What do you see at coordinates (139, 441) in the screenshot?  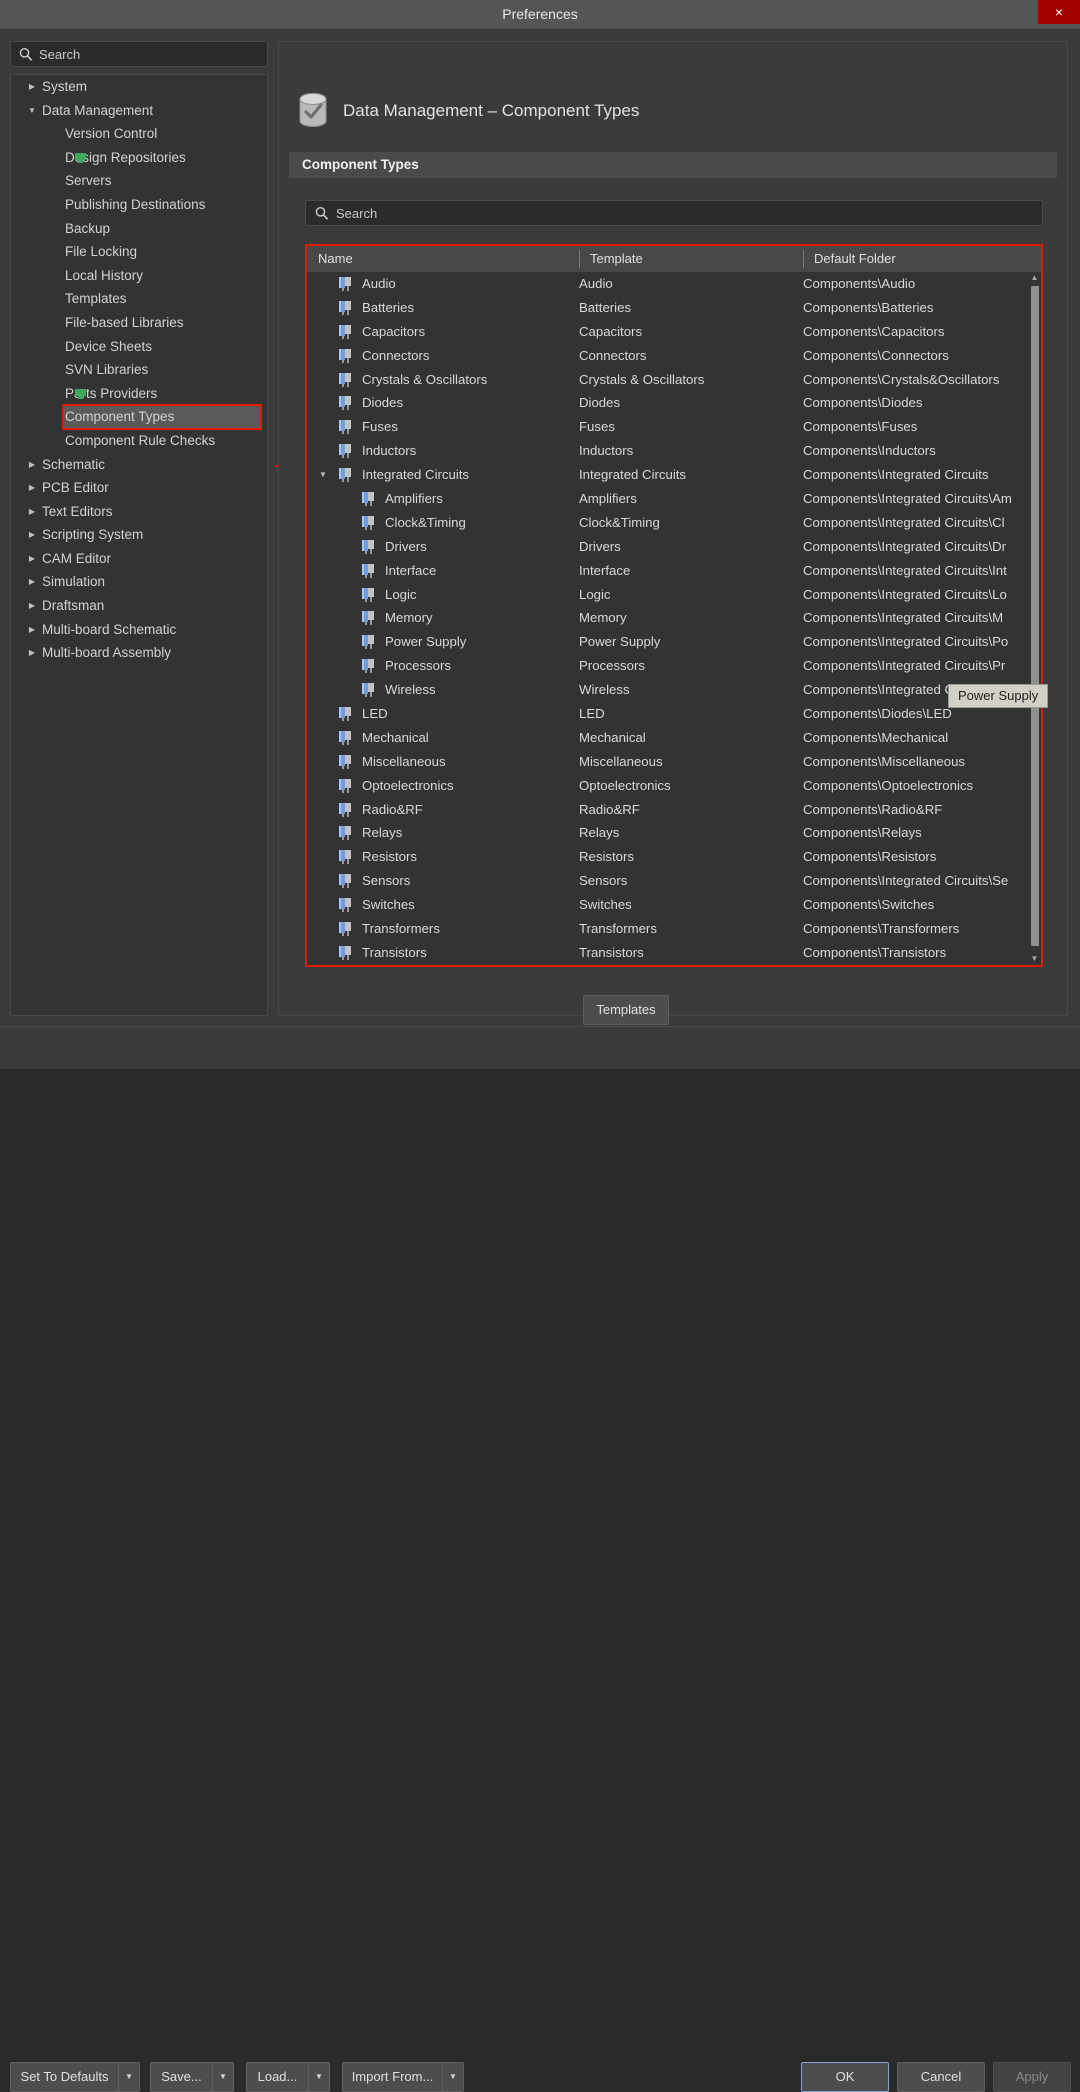 I see `sidebar-item-component-rule-checks: Component Rule Checks` at bounding box center [139, 441].